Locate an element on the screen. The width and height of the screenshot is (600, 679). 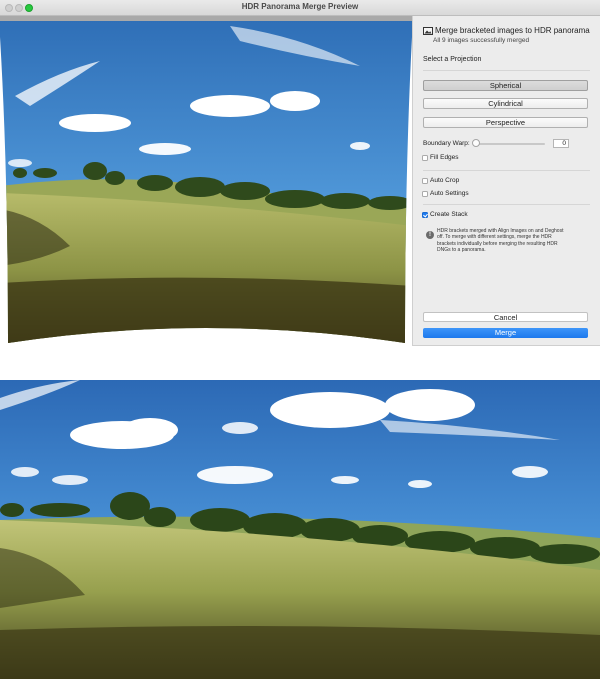
projection-cylindrical-button: Cylindrical is located at coordinates (505, 103).